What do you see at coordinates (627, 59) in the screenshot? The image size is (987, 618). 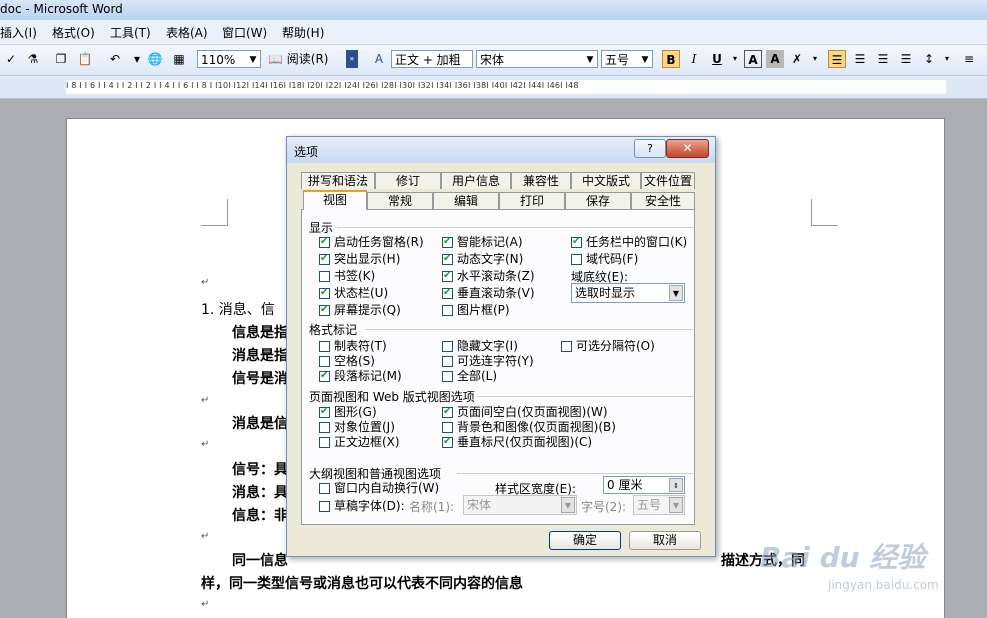 I see `size-select: 五号 ▼` at bounding box center [627, 59].